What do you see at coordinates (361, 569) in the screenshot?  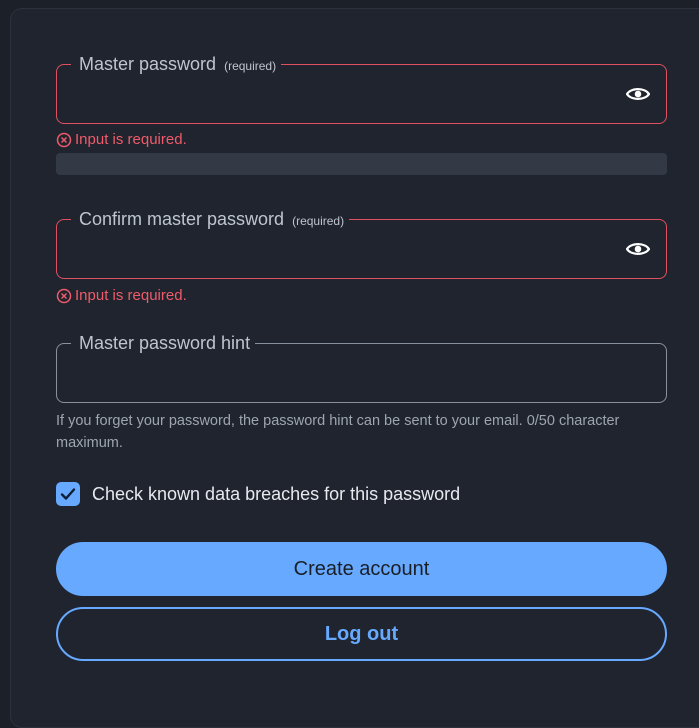 I see `create-account-button: Create account` at bounding box center [361, 569].